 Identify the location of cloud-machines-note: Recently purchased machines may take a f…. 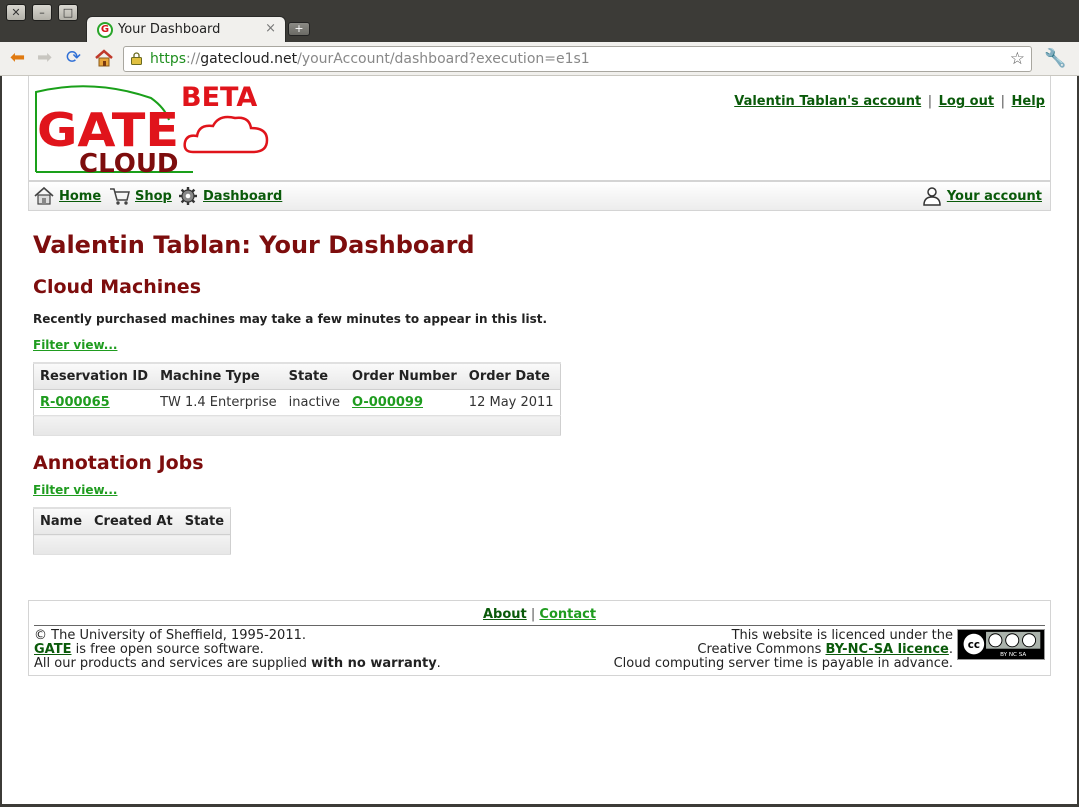
(290, 319).